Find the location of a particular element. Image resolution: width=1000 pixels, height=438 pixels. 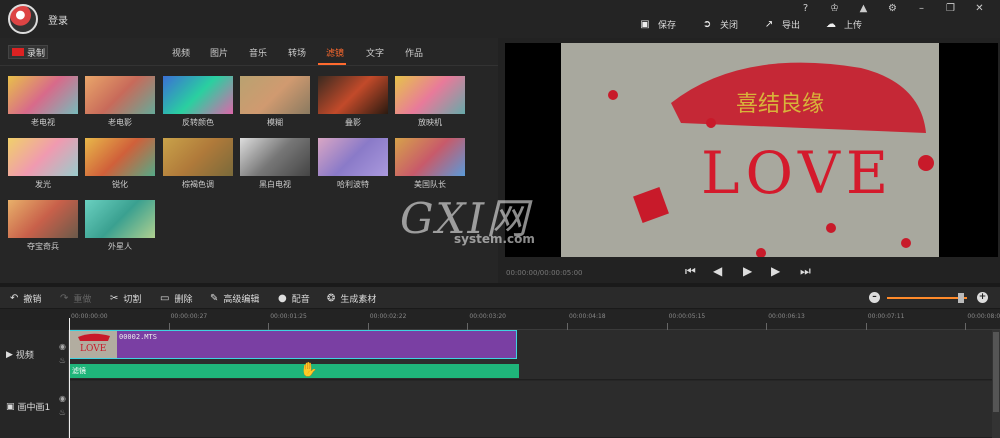

filter-item: 叠影 is located at coordinates (353, 101).